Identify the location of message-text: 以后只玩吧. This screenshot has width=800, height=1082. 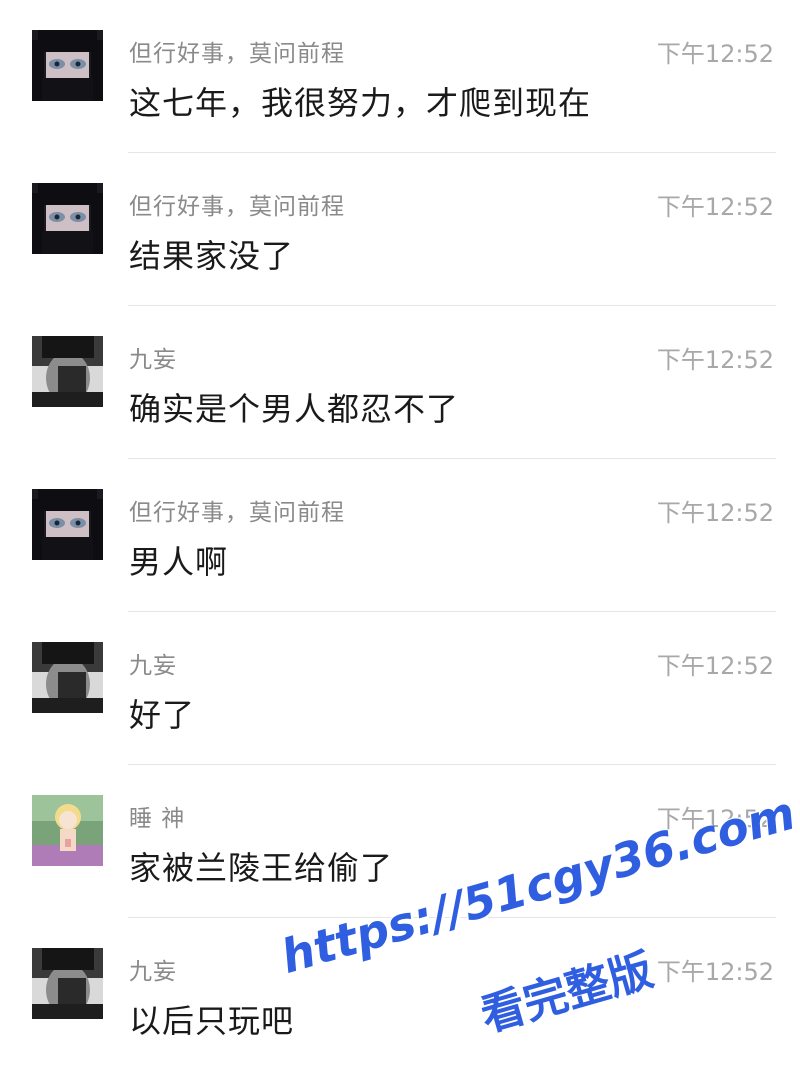
(212, 1021).